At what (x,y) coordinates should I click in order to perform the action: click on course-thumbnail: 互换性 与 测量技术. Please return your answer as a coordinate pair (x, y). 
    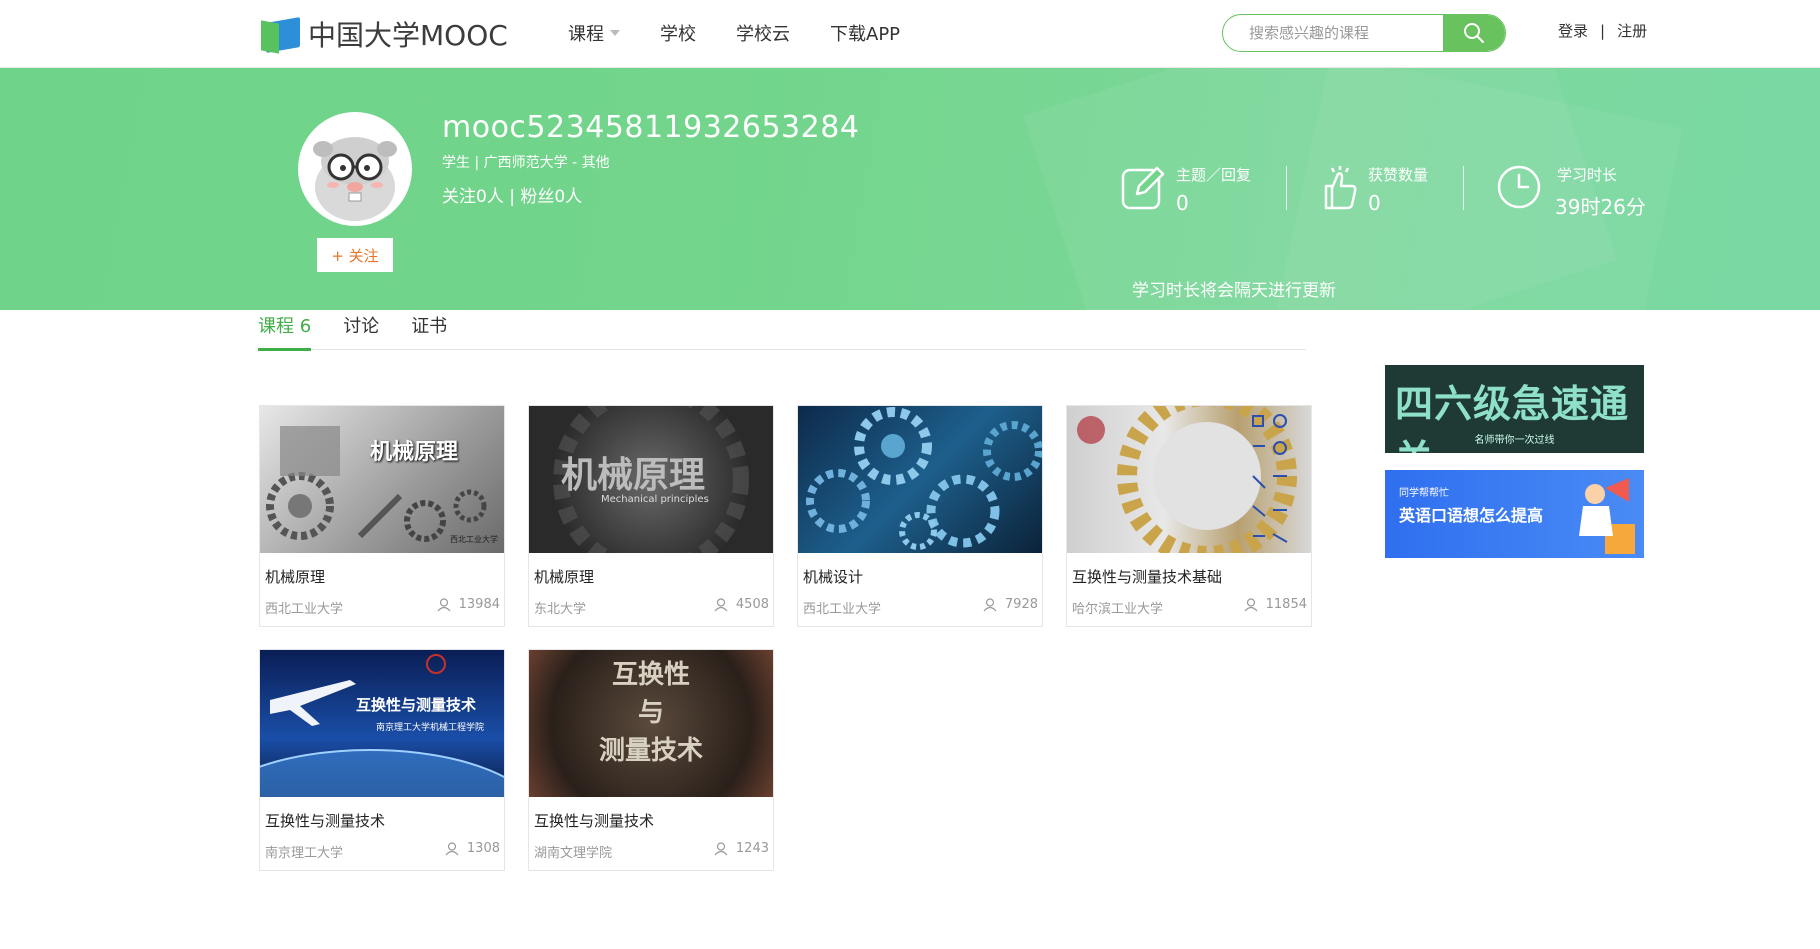
    Looking at the image, I should click on (651, 723).